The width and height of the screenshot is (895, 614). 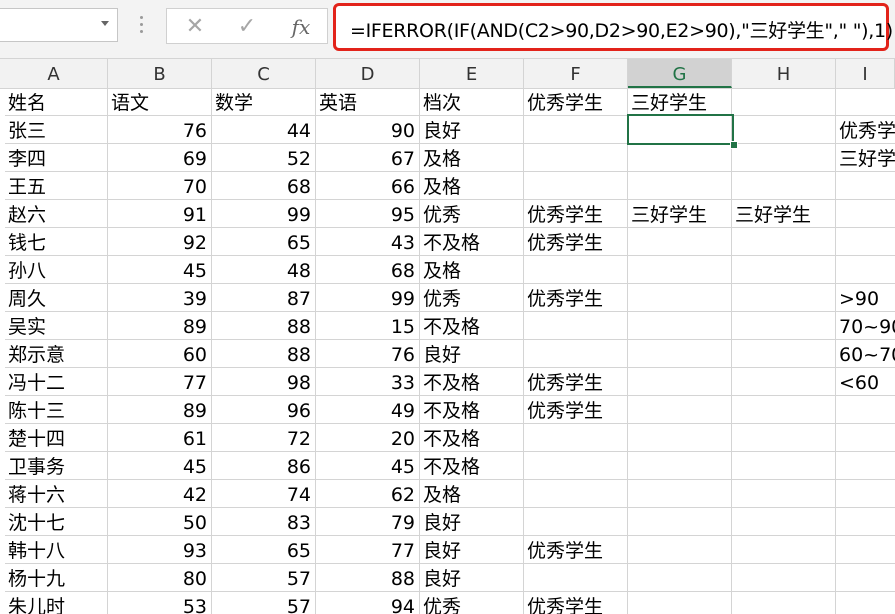 I want to click on drag-handle-icon, so click(x=142, y=26).